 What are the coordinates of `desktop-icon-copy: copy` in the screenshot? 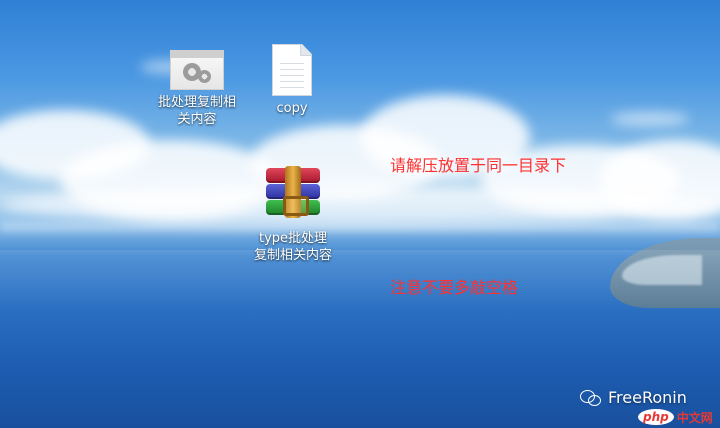 It's located at (292, 80).